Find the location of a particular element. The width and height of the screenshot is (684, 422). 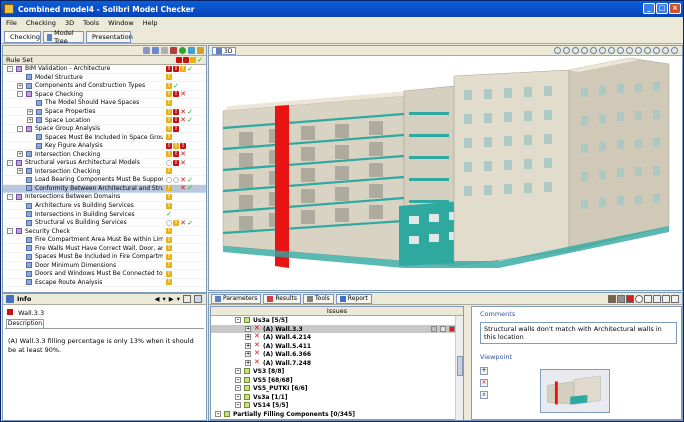

issue-row: + ✕ (A) Wall.4.214 is located at coordinates (337, 337).